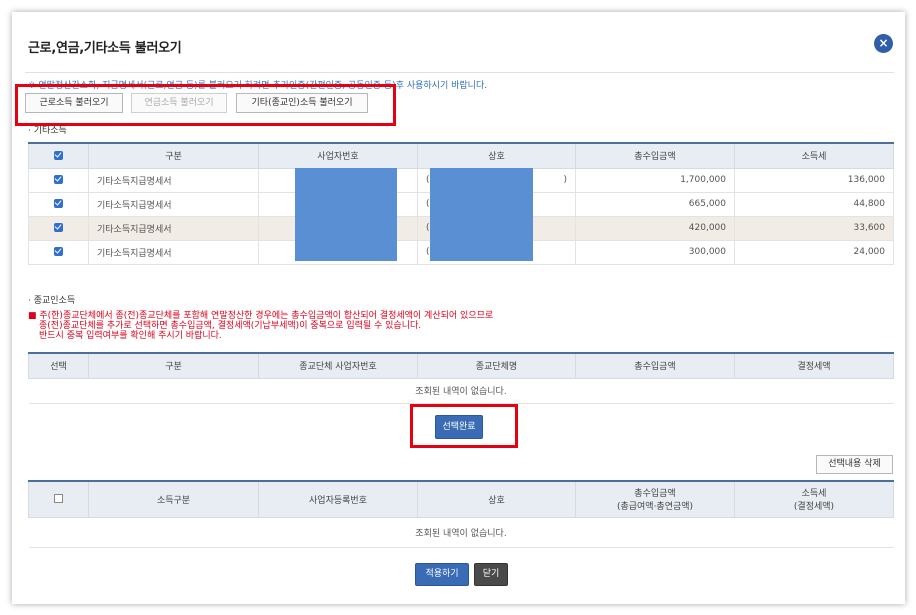 The height and width of the screenshot is (615, 916). Describe the element at coordinates (814, 365) in the screenshot. I see `col-decided-tax: 결정세액` at that location.